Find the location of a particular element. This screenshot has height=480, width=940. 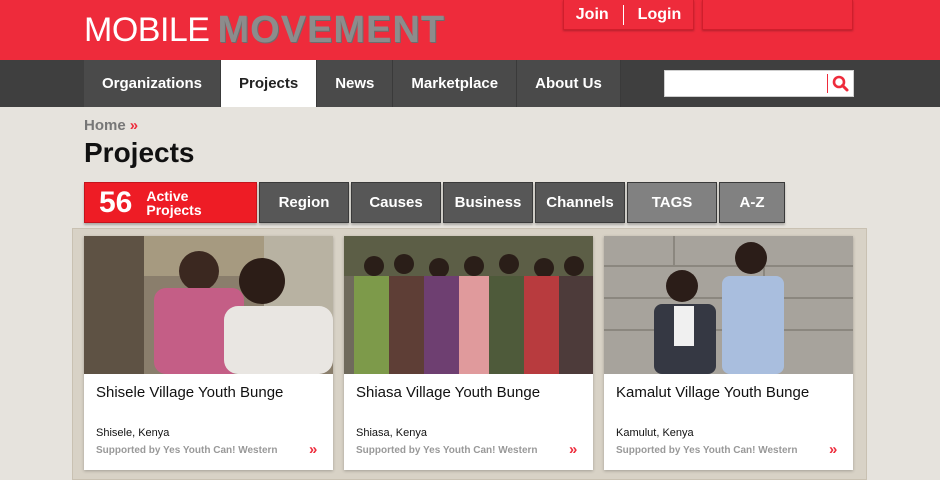

filter-causes-button: Causes is located at coordinates (396, 202).